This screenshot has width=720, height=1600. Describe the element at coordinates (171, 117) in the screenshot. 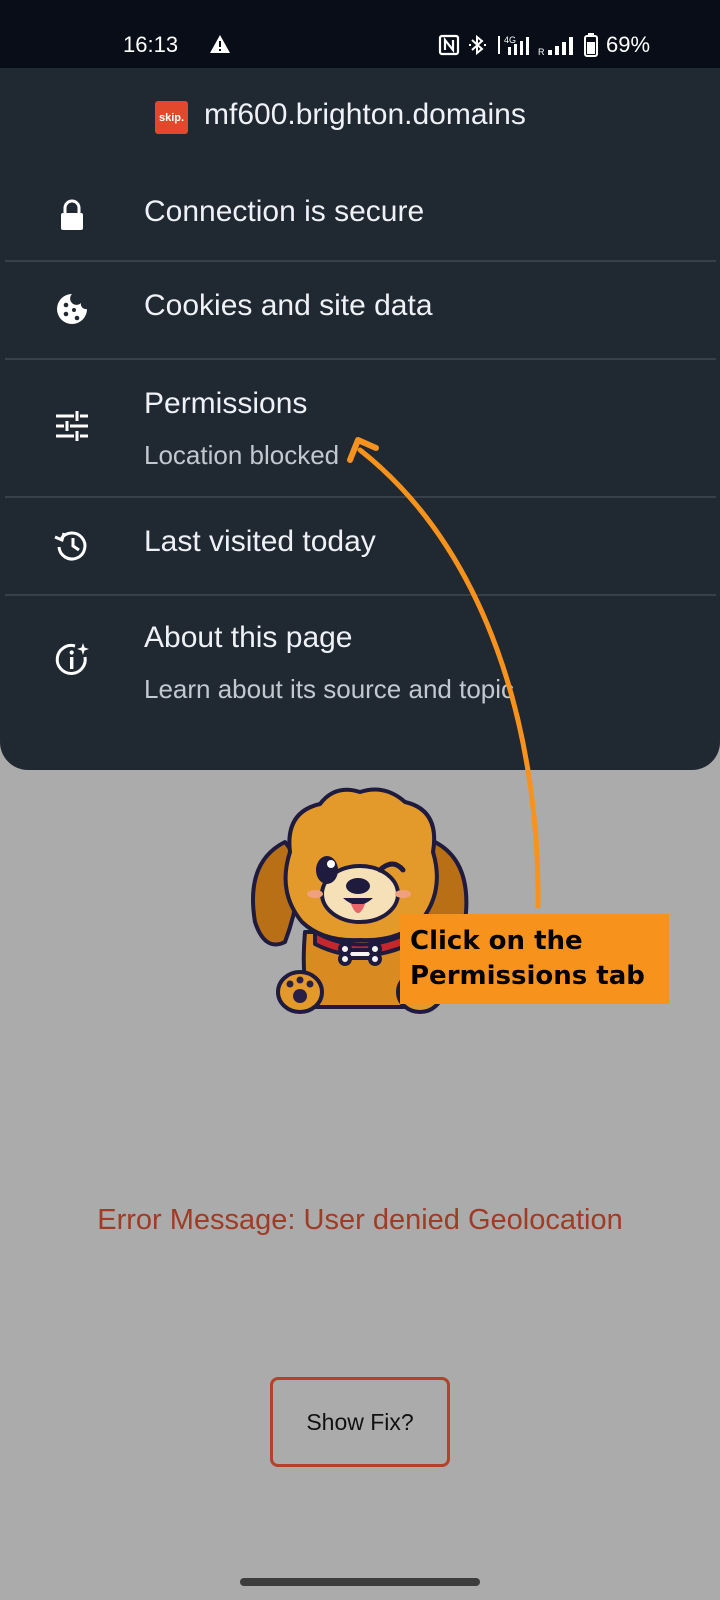

I see `site-logo: skip.` at that location.